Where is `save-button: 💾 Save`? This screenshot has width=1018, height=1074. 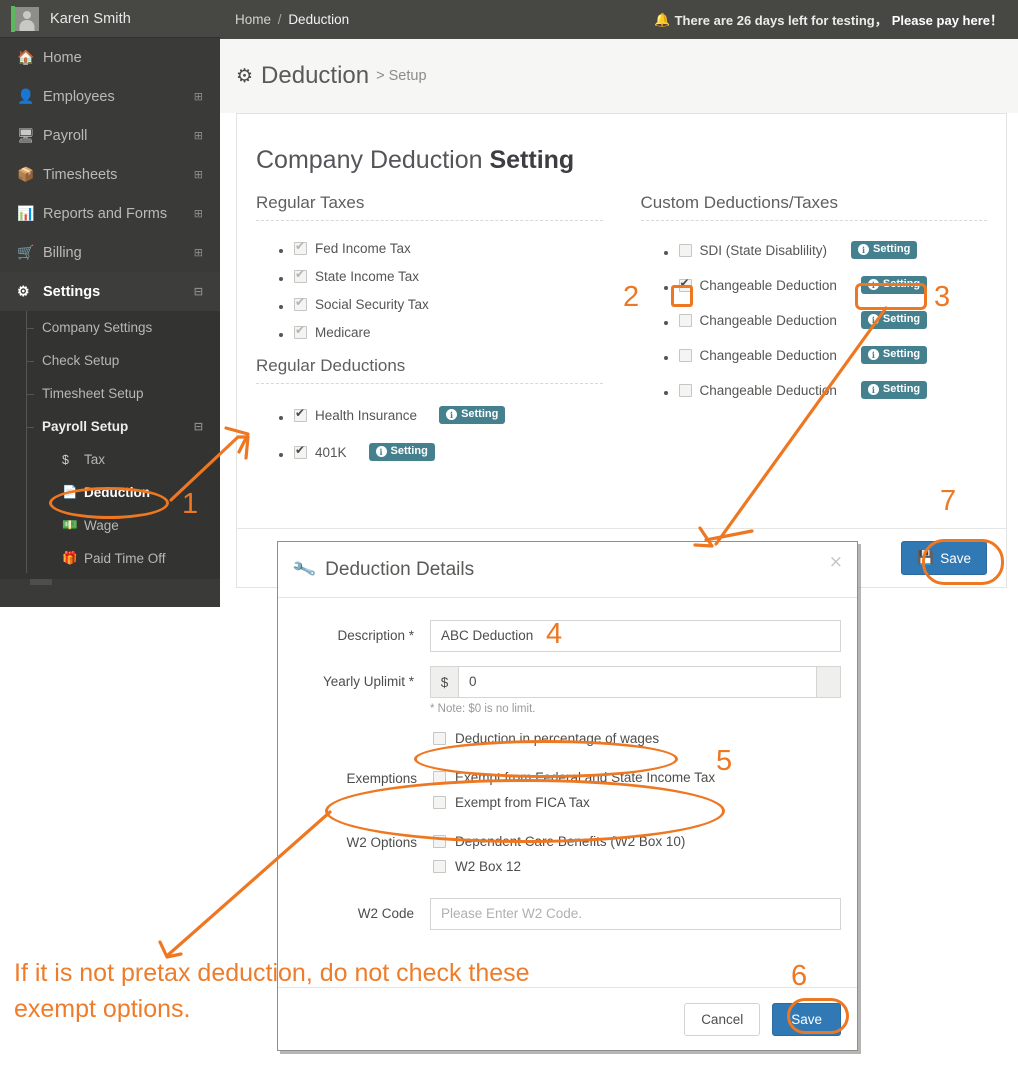
save-button: 💾 Save is located at coordinates (944, 558).